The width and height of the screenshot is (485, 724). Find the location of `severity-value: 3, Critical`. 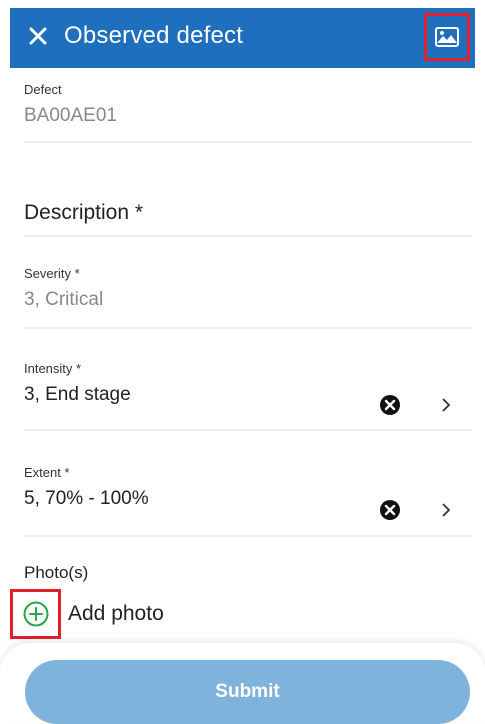

severity-value: 3, Critical is located at coordinates (64, 299).